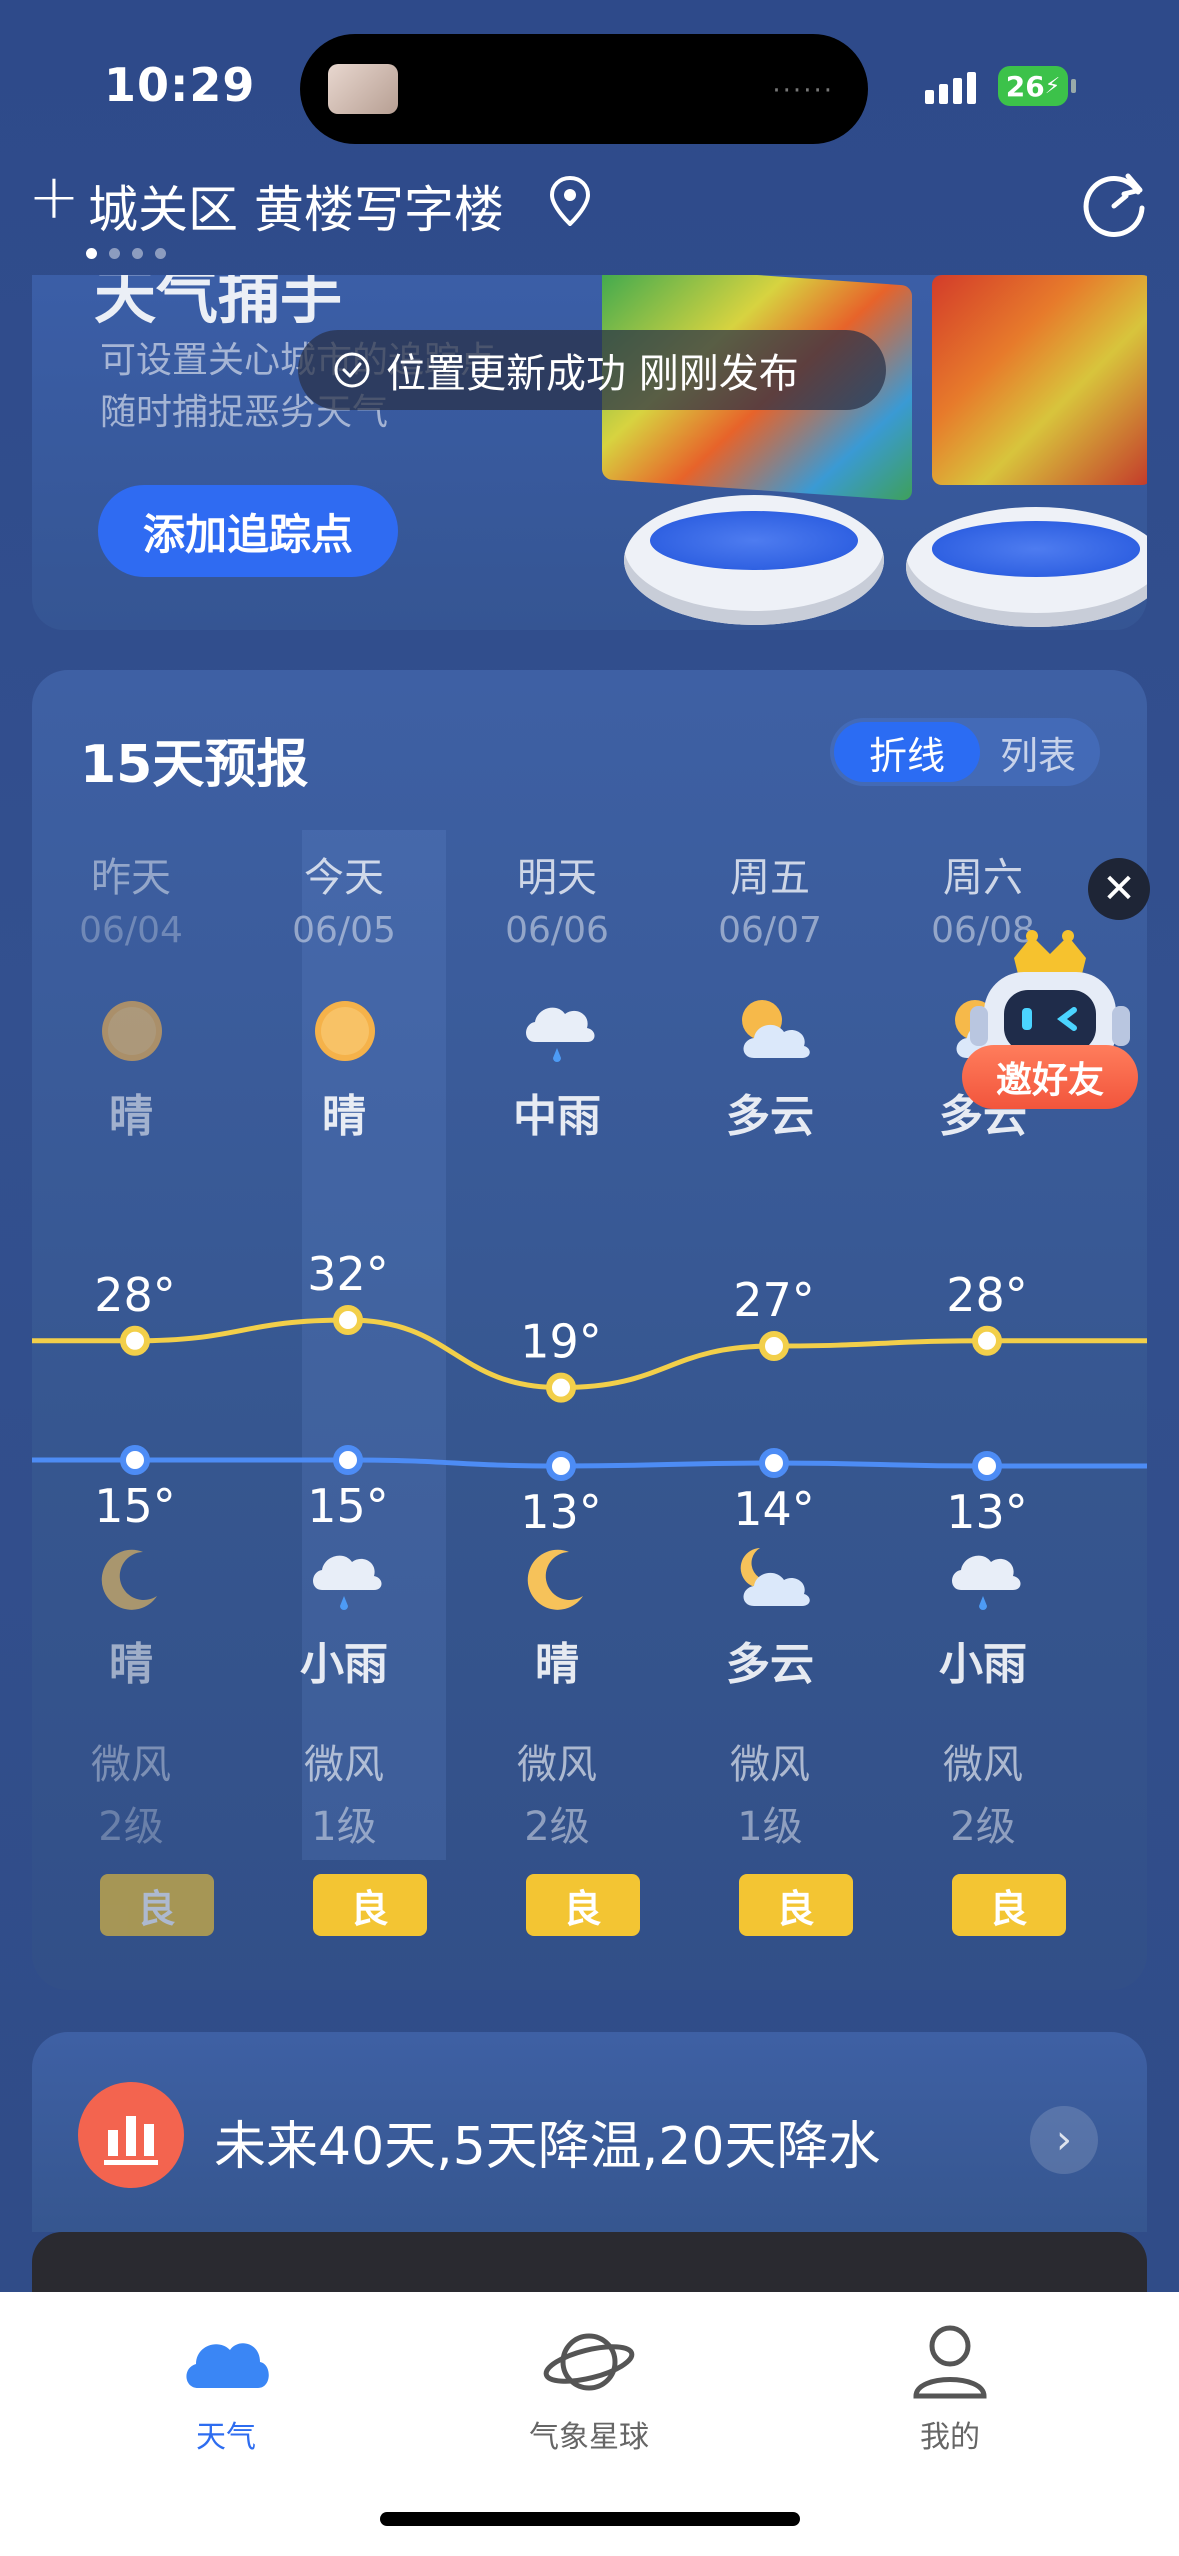  What do you see at coordinates (592, 374) in the screenshot?
I see `toast-text: 位置更新成功 刚刚发布` at bounding box center [592, 374].